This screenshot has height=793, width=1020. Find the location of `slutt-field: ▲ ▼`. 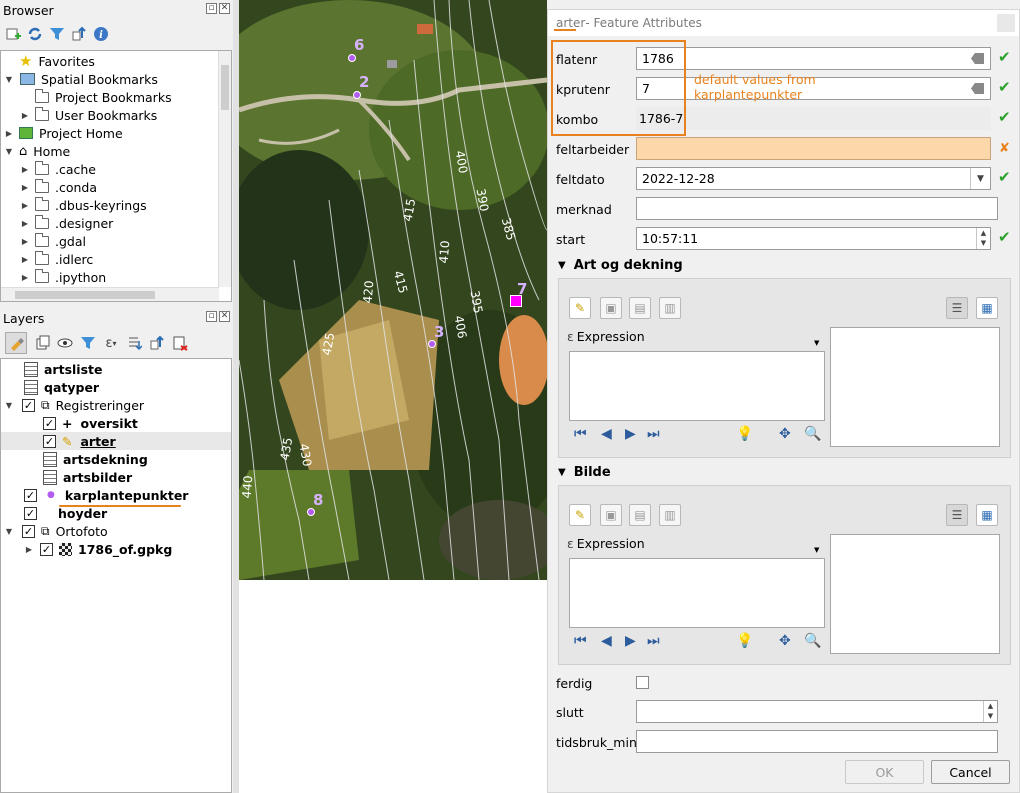

slutt-field: ▲ ▼ is located at coordinates (817, 711).